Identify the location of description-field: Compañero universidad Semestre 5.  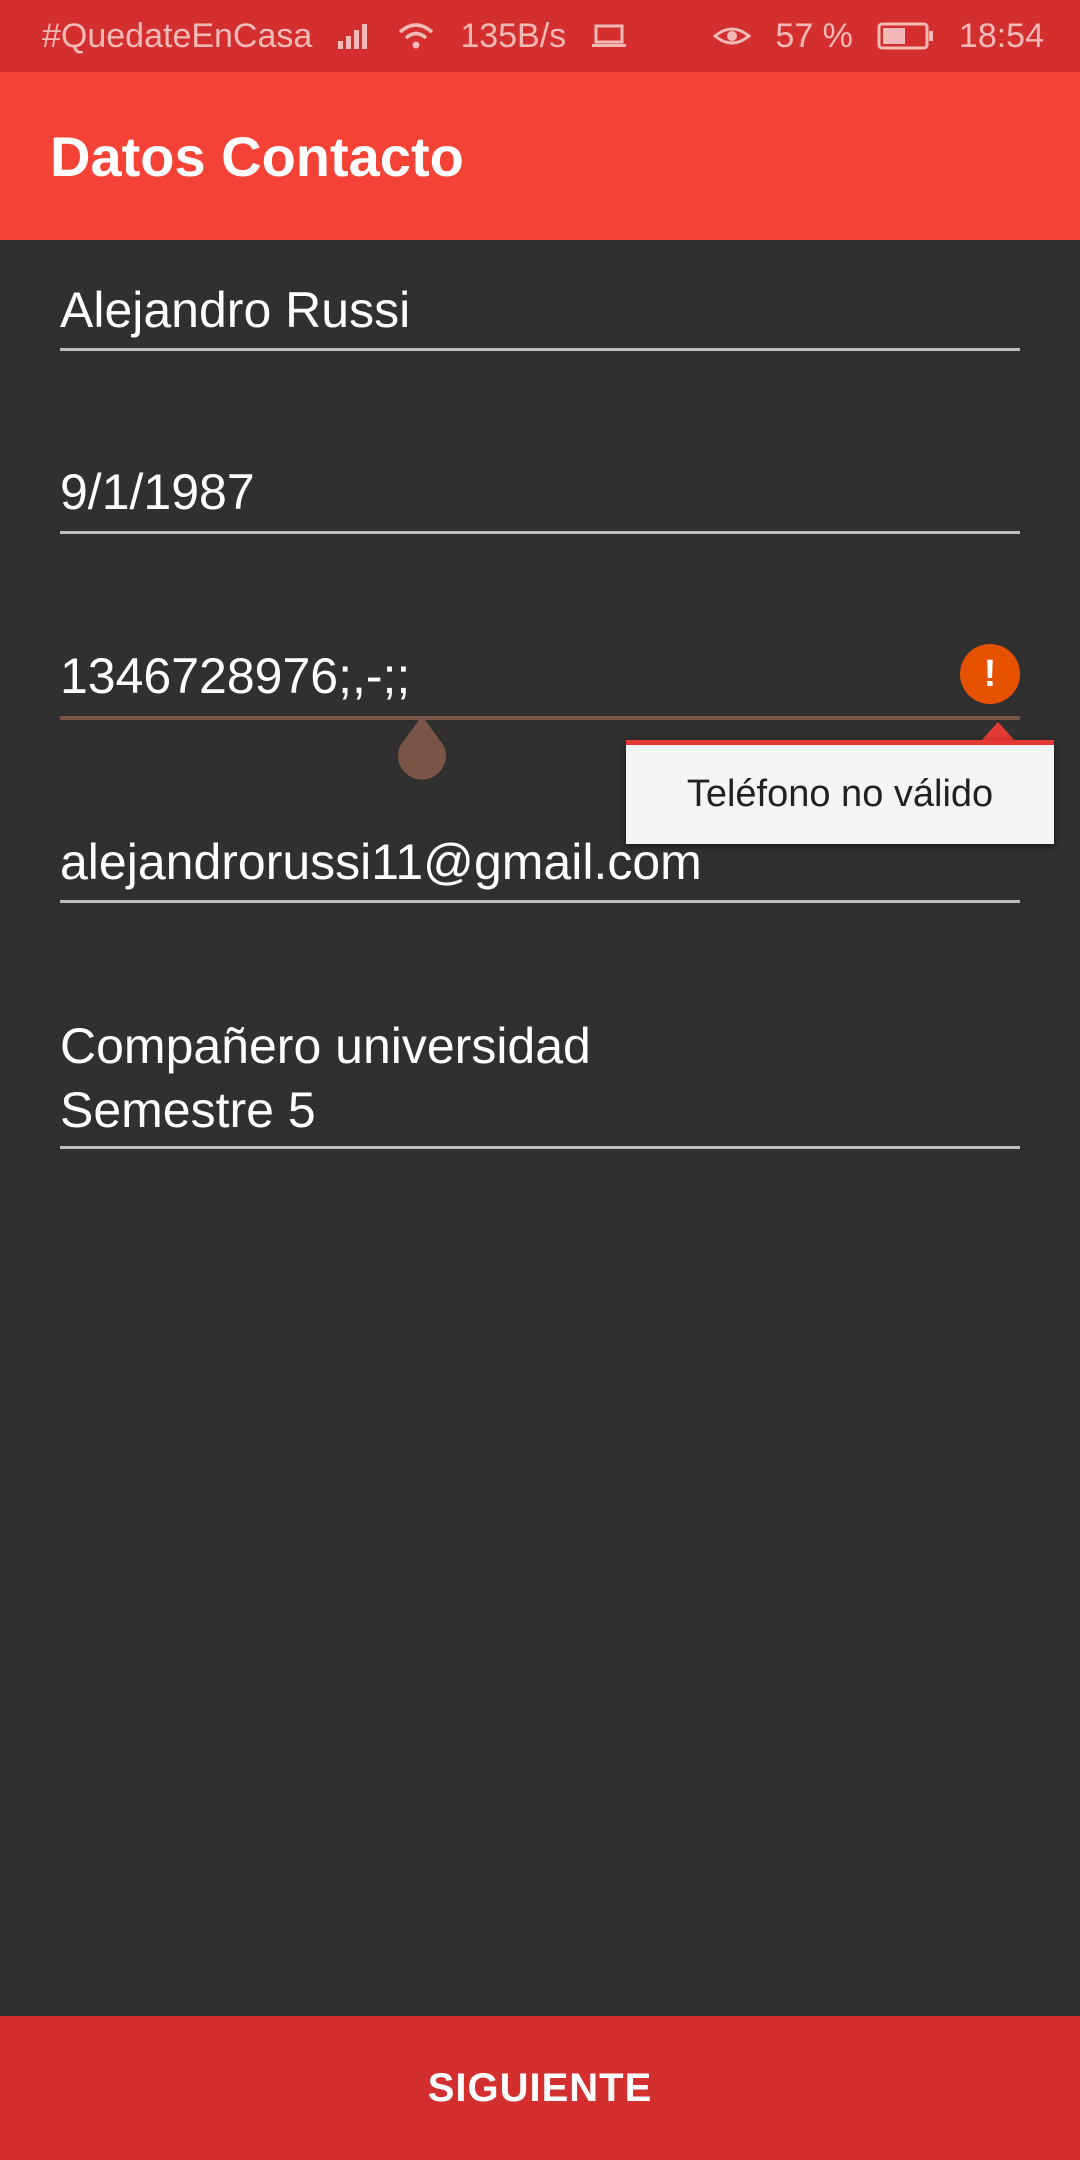
(540, 1078).